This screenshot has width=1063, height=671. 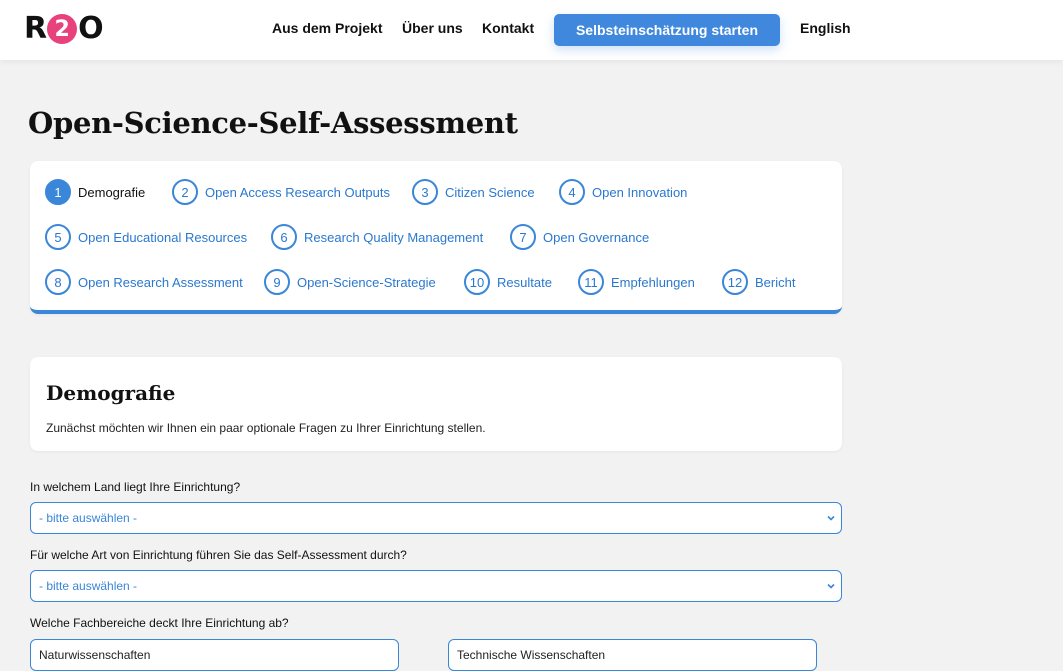 What do you see at coordinates (297, 192) in the screenshot?
I see `step-label: Open Access Research Outputs` at bounding box center [297, 192].